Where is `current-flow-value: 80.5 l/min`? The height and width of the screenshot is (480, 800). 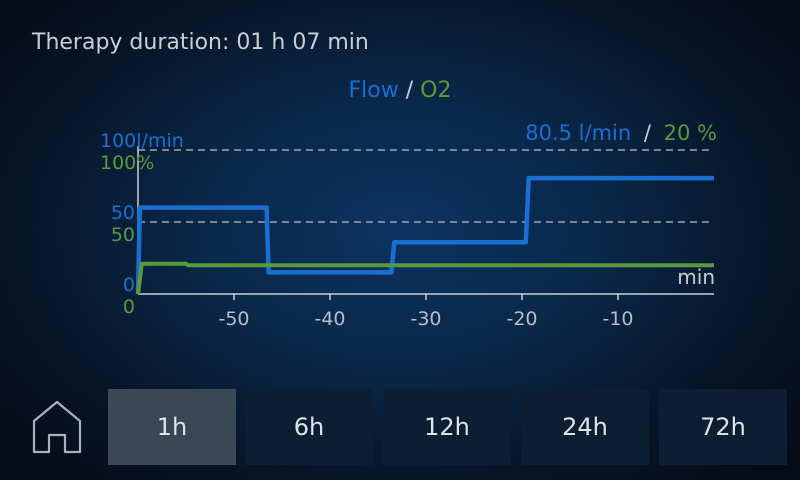 current-flow-value: 80.5 l/min is located at coordinates (578, 133).